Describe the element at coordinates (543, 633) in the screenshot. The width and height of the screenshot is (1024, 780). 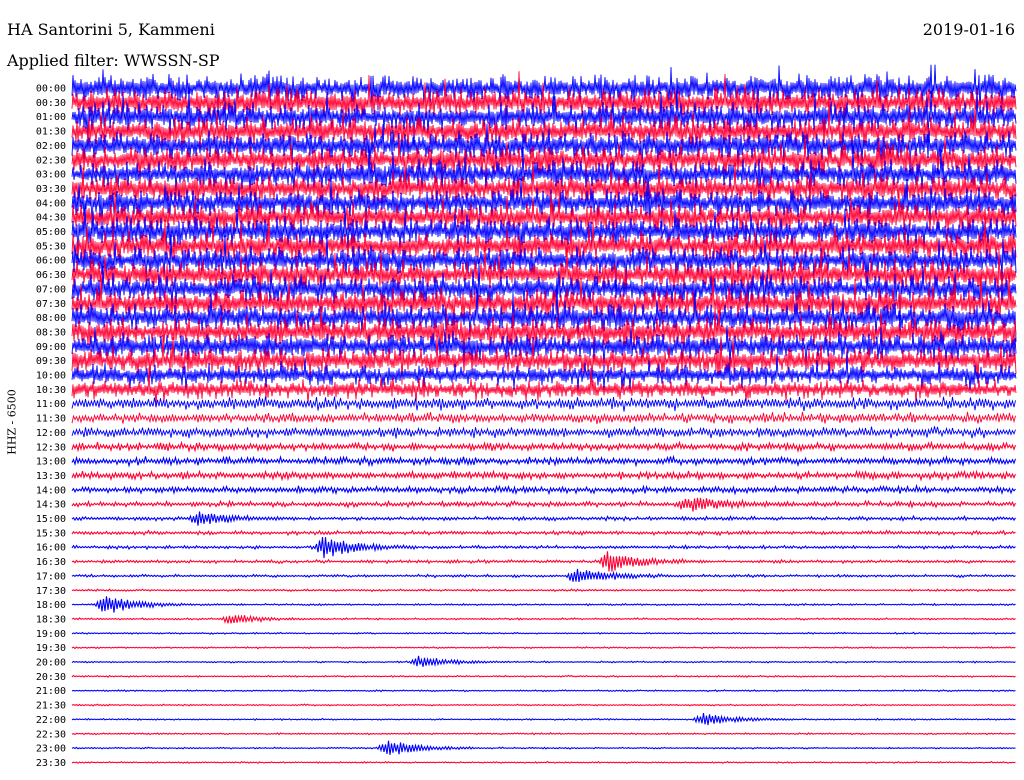
I see `trace-1900` at that location.